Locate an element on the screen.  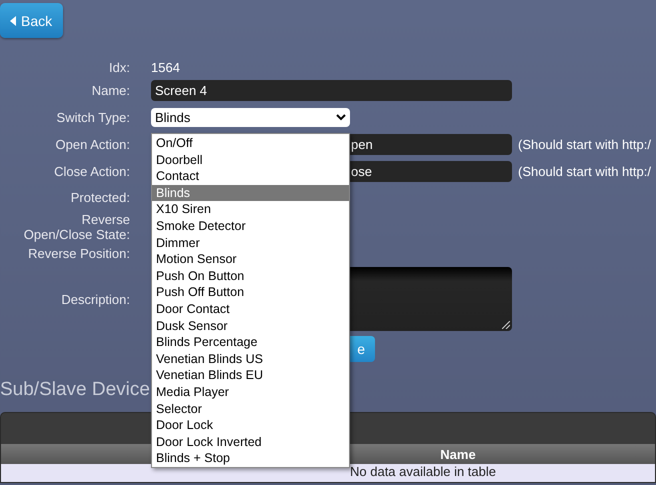
section-title: Sub/Slave Device is located at coordinates (75, 390).